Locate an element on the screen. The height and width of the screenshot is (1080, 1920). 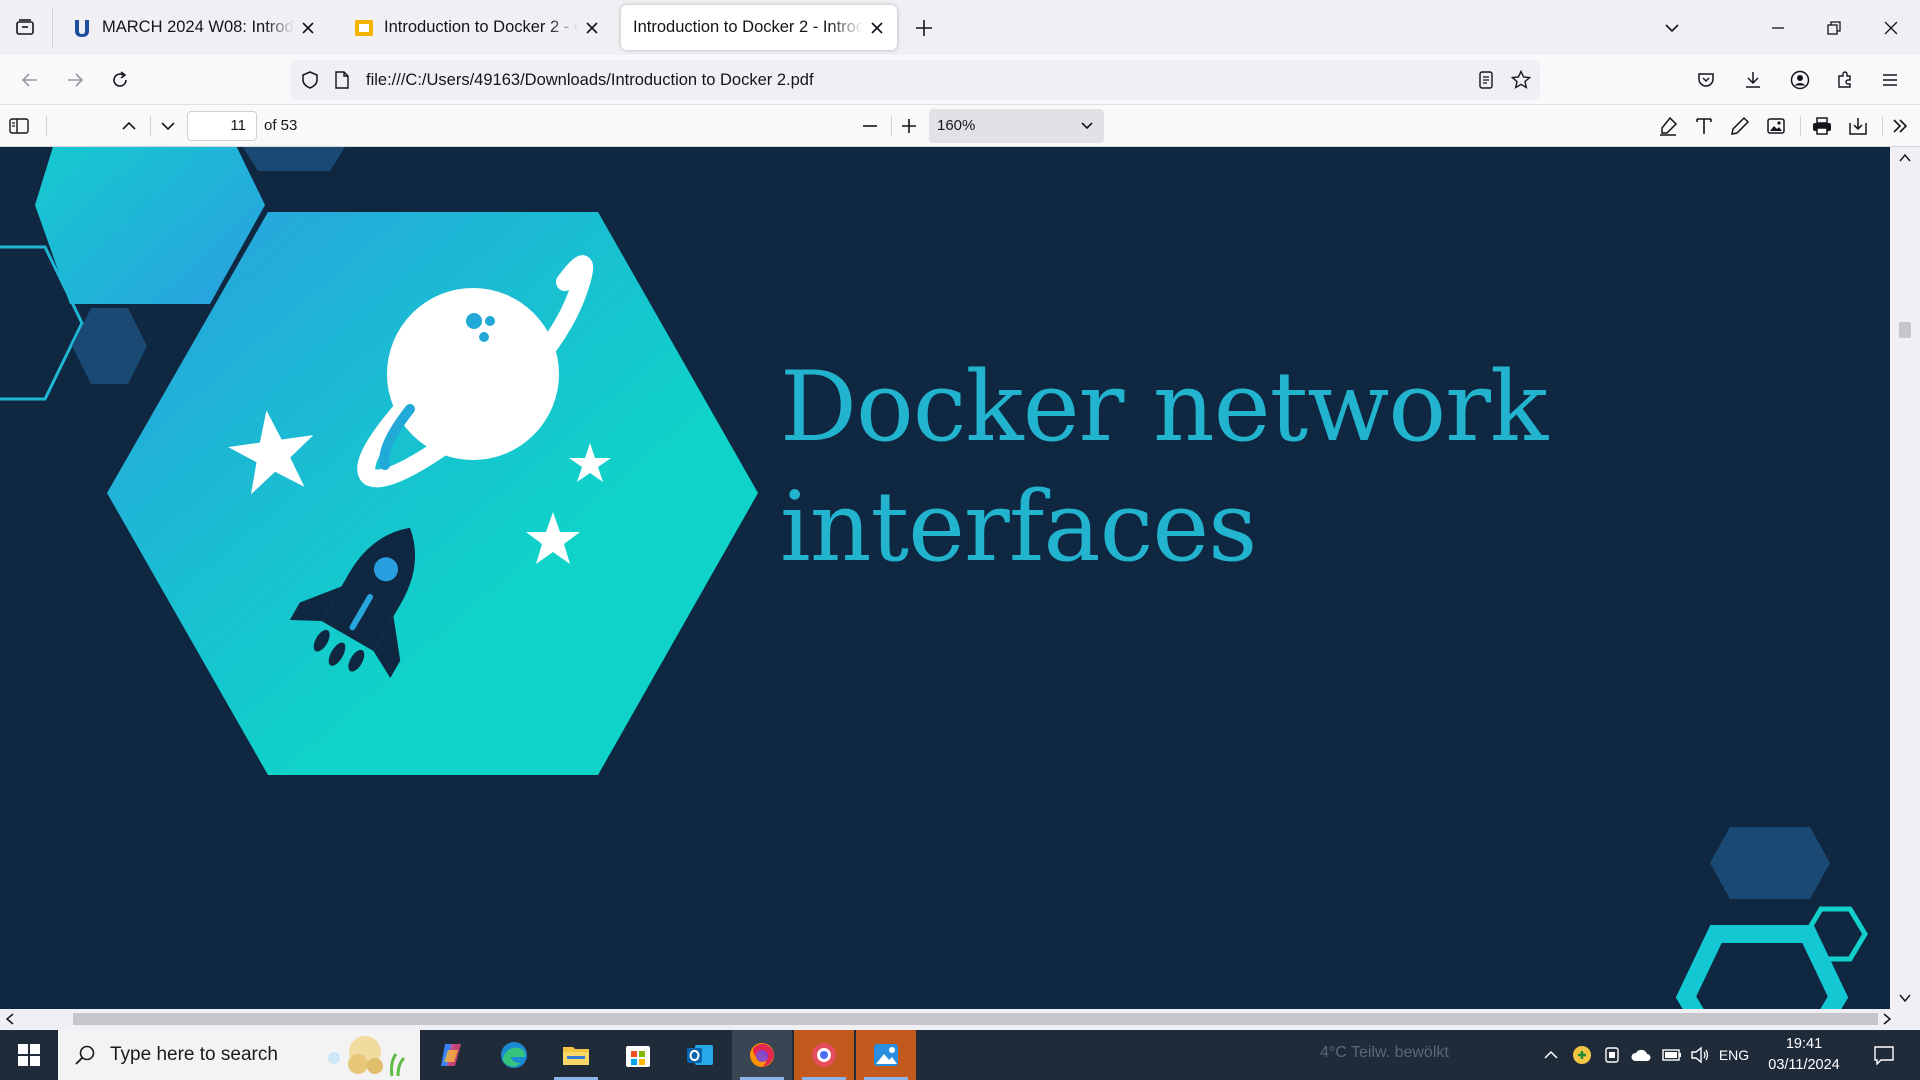
highlight-button is located at coordinates (1668, 126).